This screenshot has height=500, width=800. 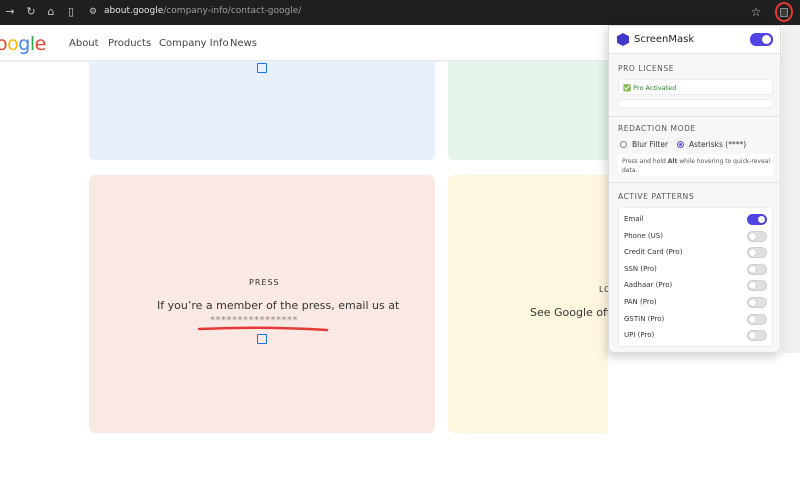 I want to click on nav-products: Products, so click(x=129, y=43).